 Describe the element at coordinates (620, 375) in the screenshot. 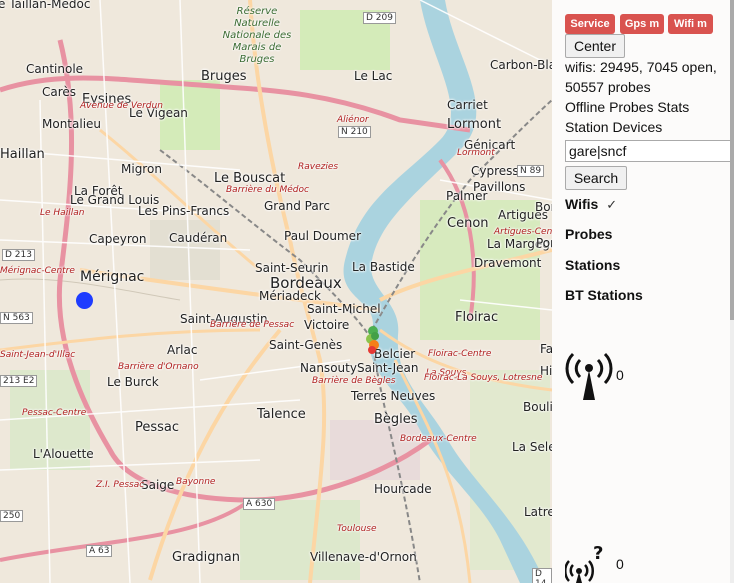

I see `antenna-count: 0` at that location.